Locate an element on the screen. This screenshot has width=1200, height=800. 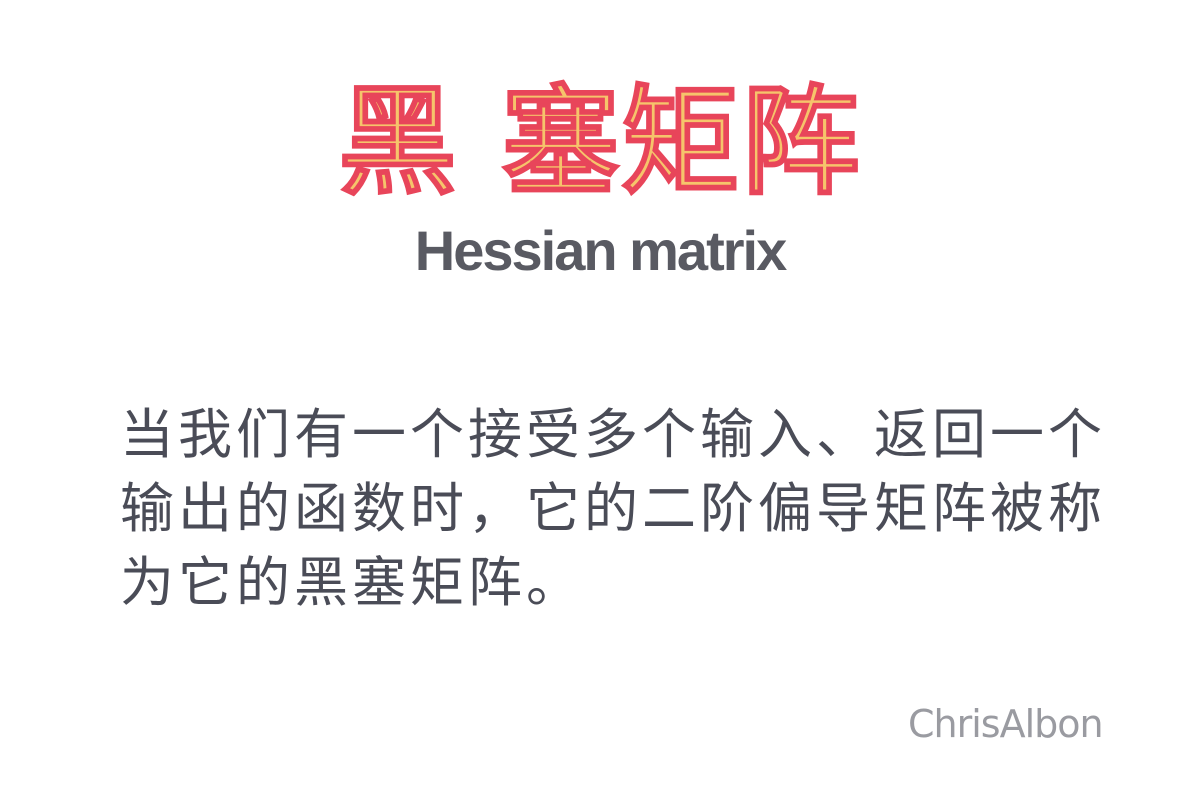
title-chinese: 黑 塞矩阵 is located at coordinates (599, 142).